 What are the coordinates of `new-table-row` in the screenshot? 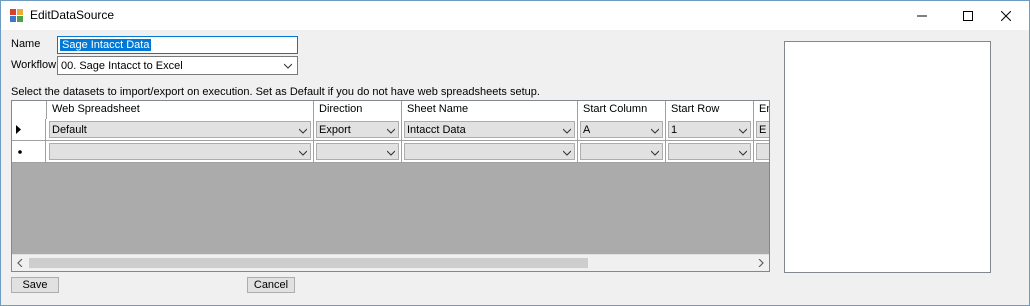 It's located at (390, 152).